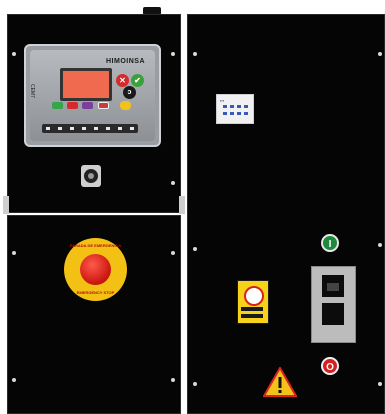  What do you see at coordinates (125, 105) in the screenshot?
I see `reset-button` at bounding box center [125, 105].